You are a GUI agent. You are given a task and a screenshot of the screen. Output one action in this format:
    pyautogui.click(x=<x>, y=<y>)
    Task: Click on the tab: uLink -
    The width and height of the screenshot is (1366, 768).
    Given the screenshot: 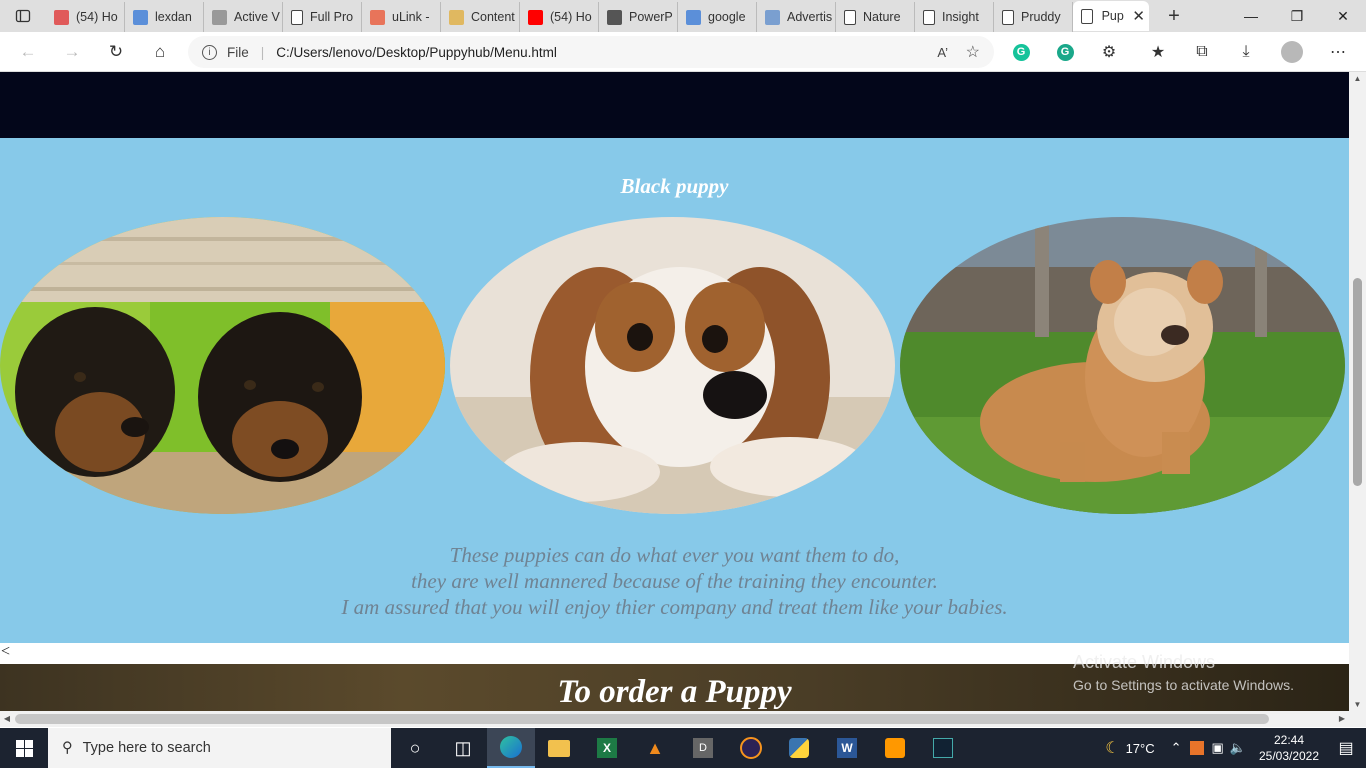 What is the action you would take?
    pyautogui.click(x=401, y=17)
    